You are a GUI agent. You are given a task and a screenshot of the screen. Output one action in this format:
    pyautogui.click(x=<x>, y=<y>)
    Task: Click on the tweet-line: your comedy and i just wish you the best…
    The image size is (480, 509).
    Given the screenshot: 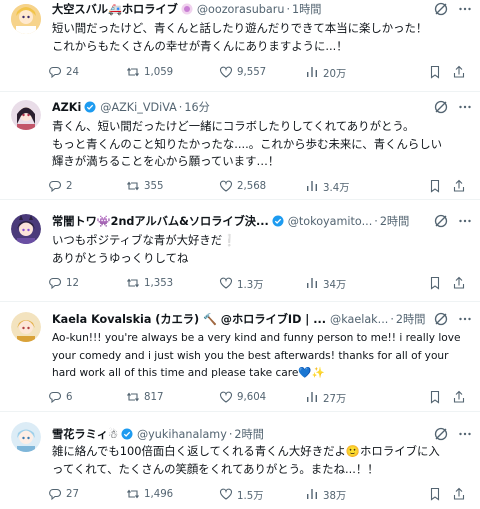 What is the action you would take?
    pyautogui.click(x=250, y=355)
    